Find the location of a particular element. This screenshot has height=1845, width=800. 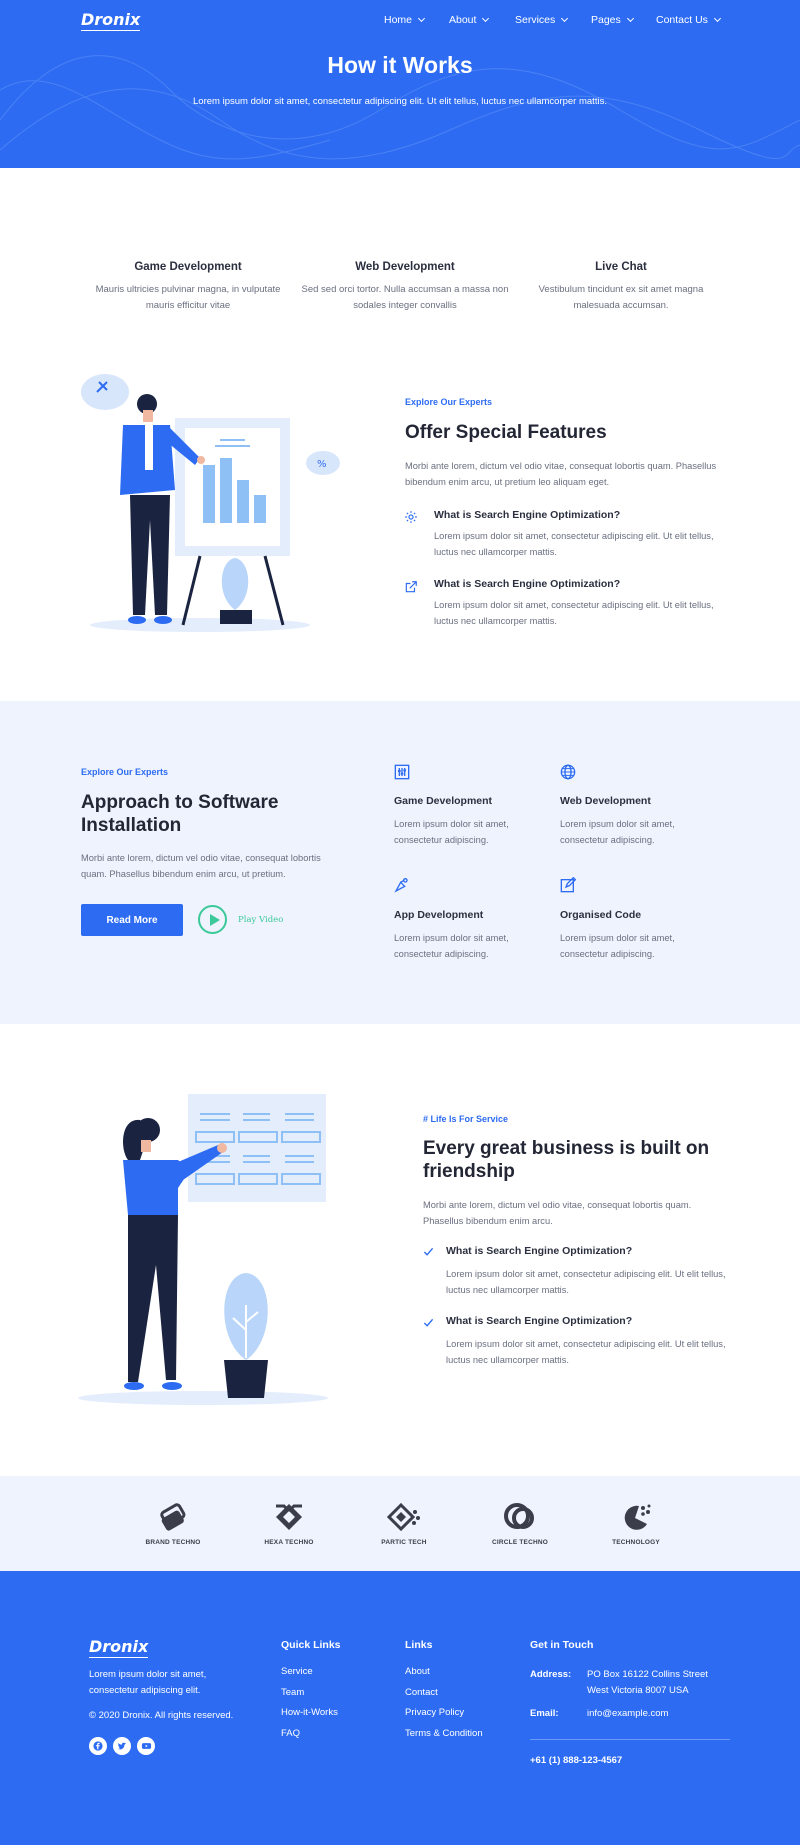

footer-link-how-it-works: How-it-Works is located at coordinates (309, 1712).